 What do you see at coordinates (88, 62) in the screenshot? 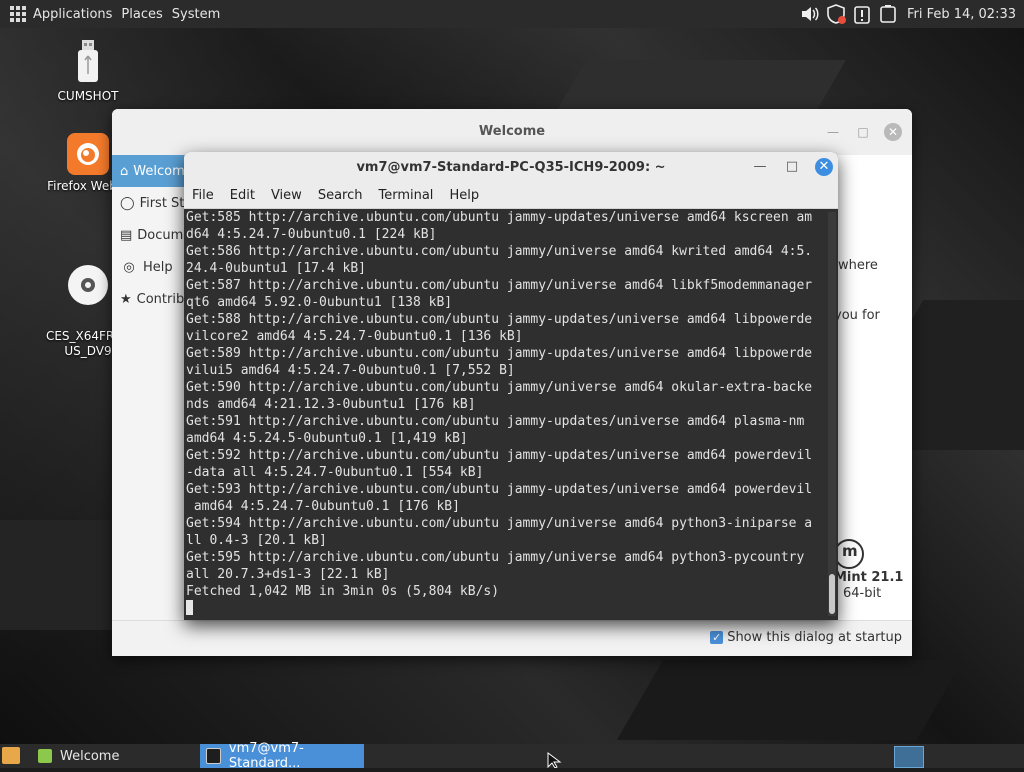
I see `usb-drive-icon` at bounding box center [88, 62].